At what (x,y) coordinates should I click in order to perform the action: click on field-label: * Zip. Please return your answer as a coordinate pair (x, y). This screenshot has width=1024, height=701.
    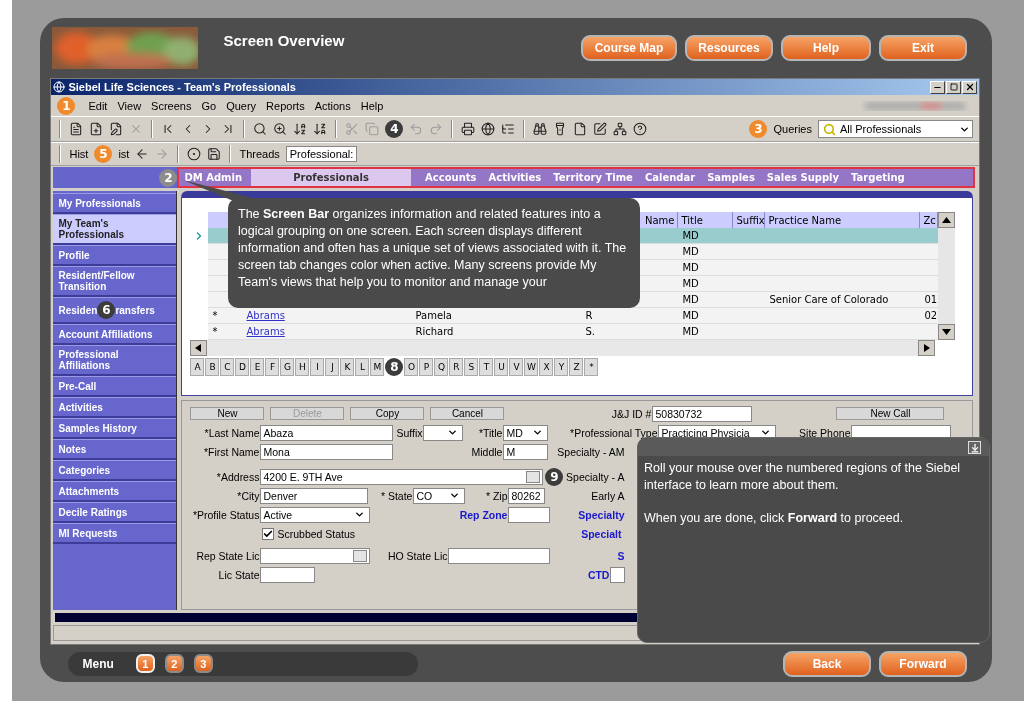
    Looking at the image, I should click on (496, 495).